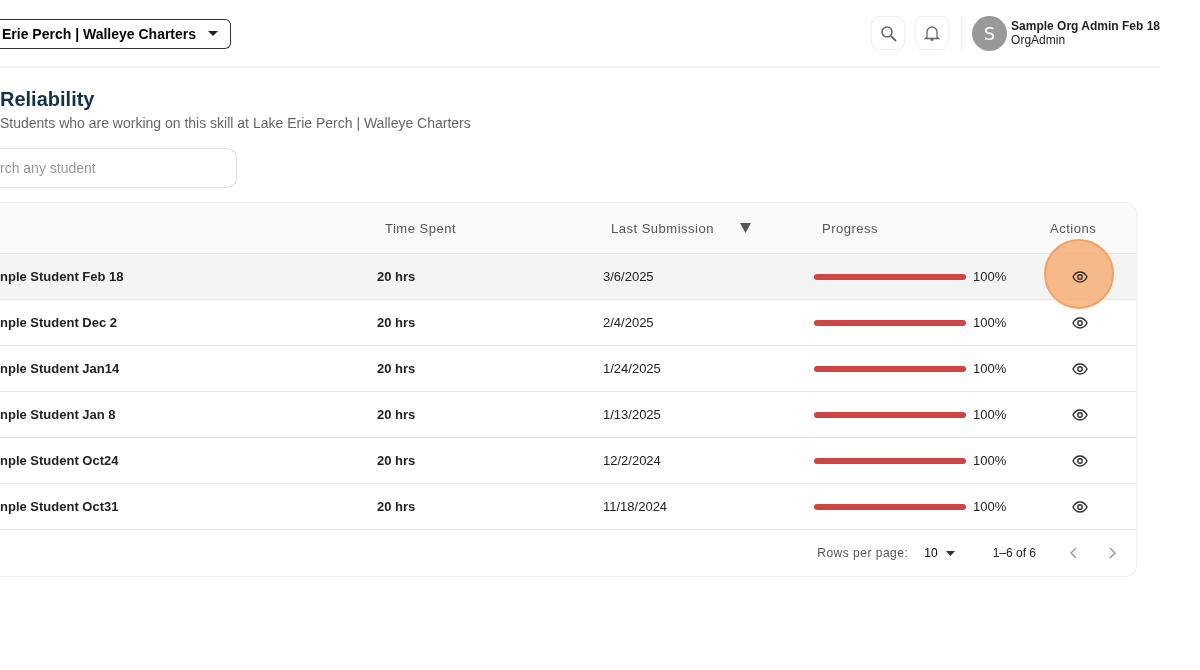  What do you see at coordinates (745, 228) in the screenshot?
I see `sort-icon` at bounding box center [745, 228].